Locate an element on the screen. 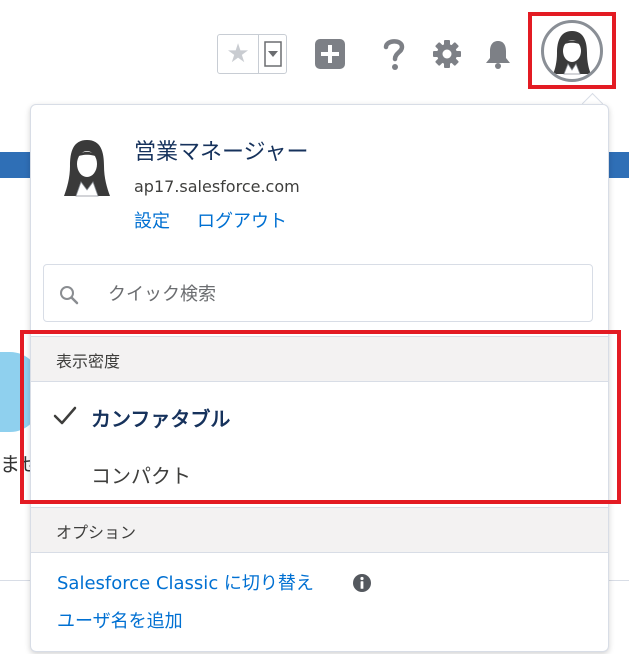  global-create-button is located at coordinates (330, 54).